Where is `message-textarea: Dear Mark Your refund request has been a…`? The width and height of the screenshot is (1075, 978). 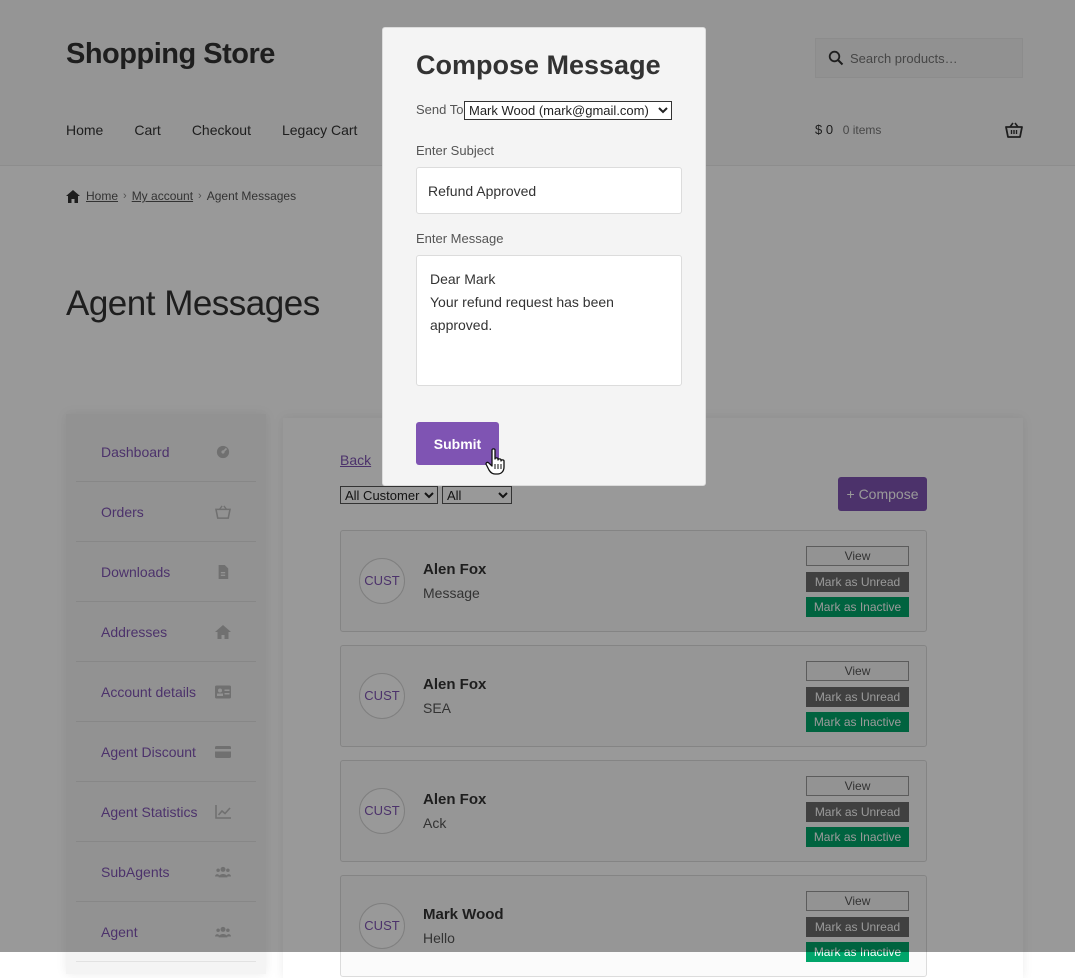 message-textarea: Dear Mark Your refund request has been a… is located at coordinates (549, 320).